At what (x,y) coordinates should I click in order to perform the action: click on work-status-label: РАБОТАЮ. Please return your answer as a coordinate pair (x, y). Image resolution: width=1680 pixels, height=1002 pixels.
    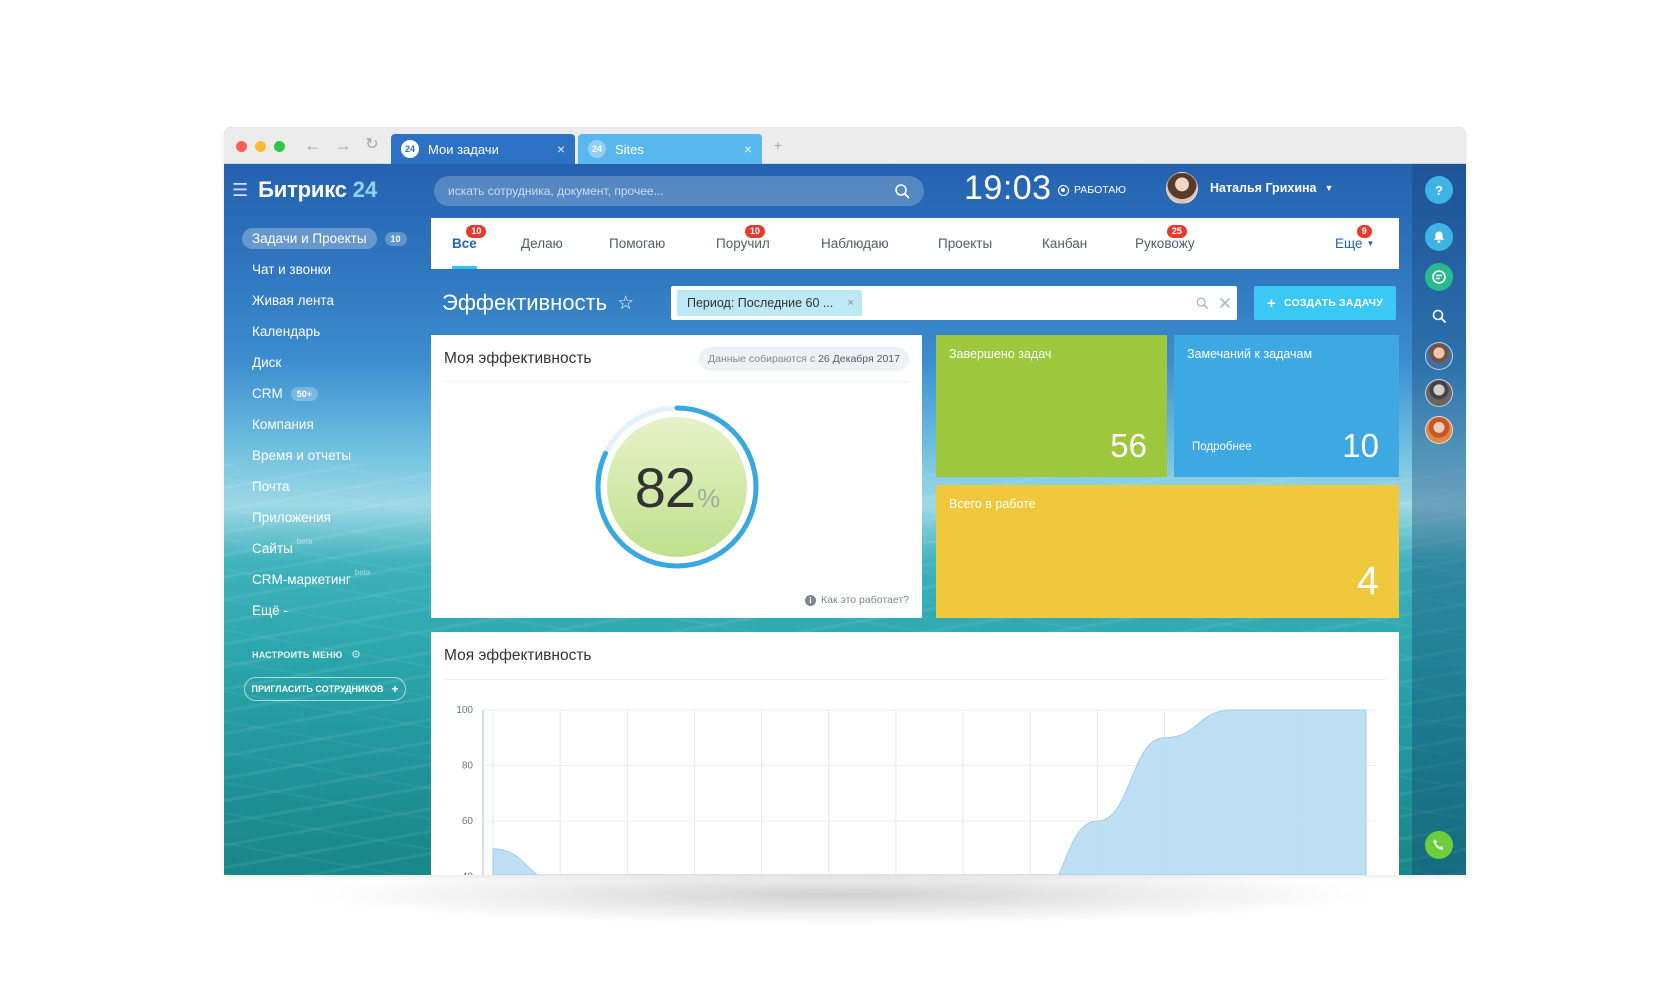
    Looking at the image, I should click on (1100, 190).